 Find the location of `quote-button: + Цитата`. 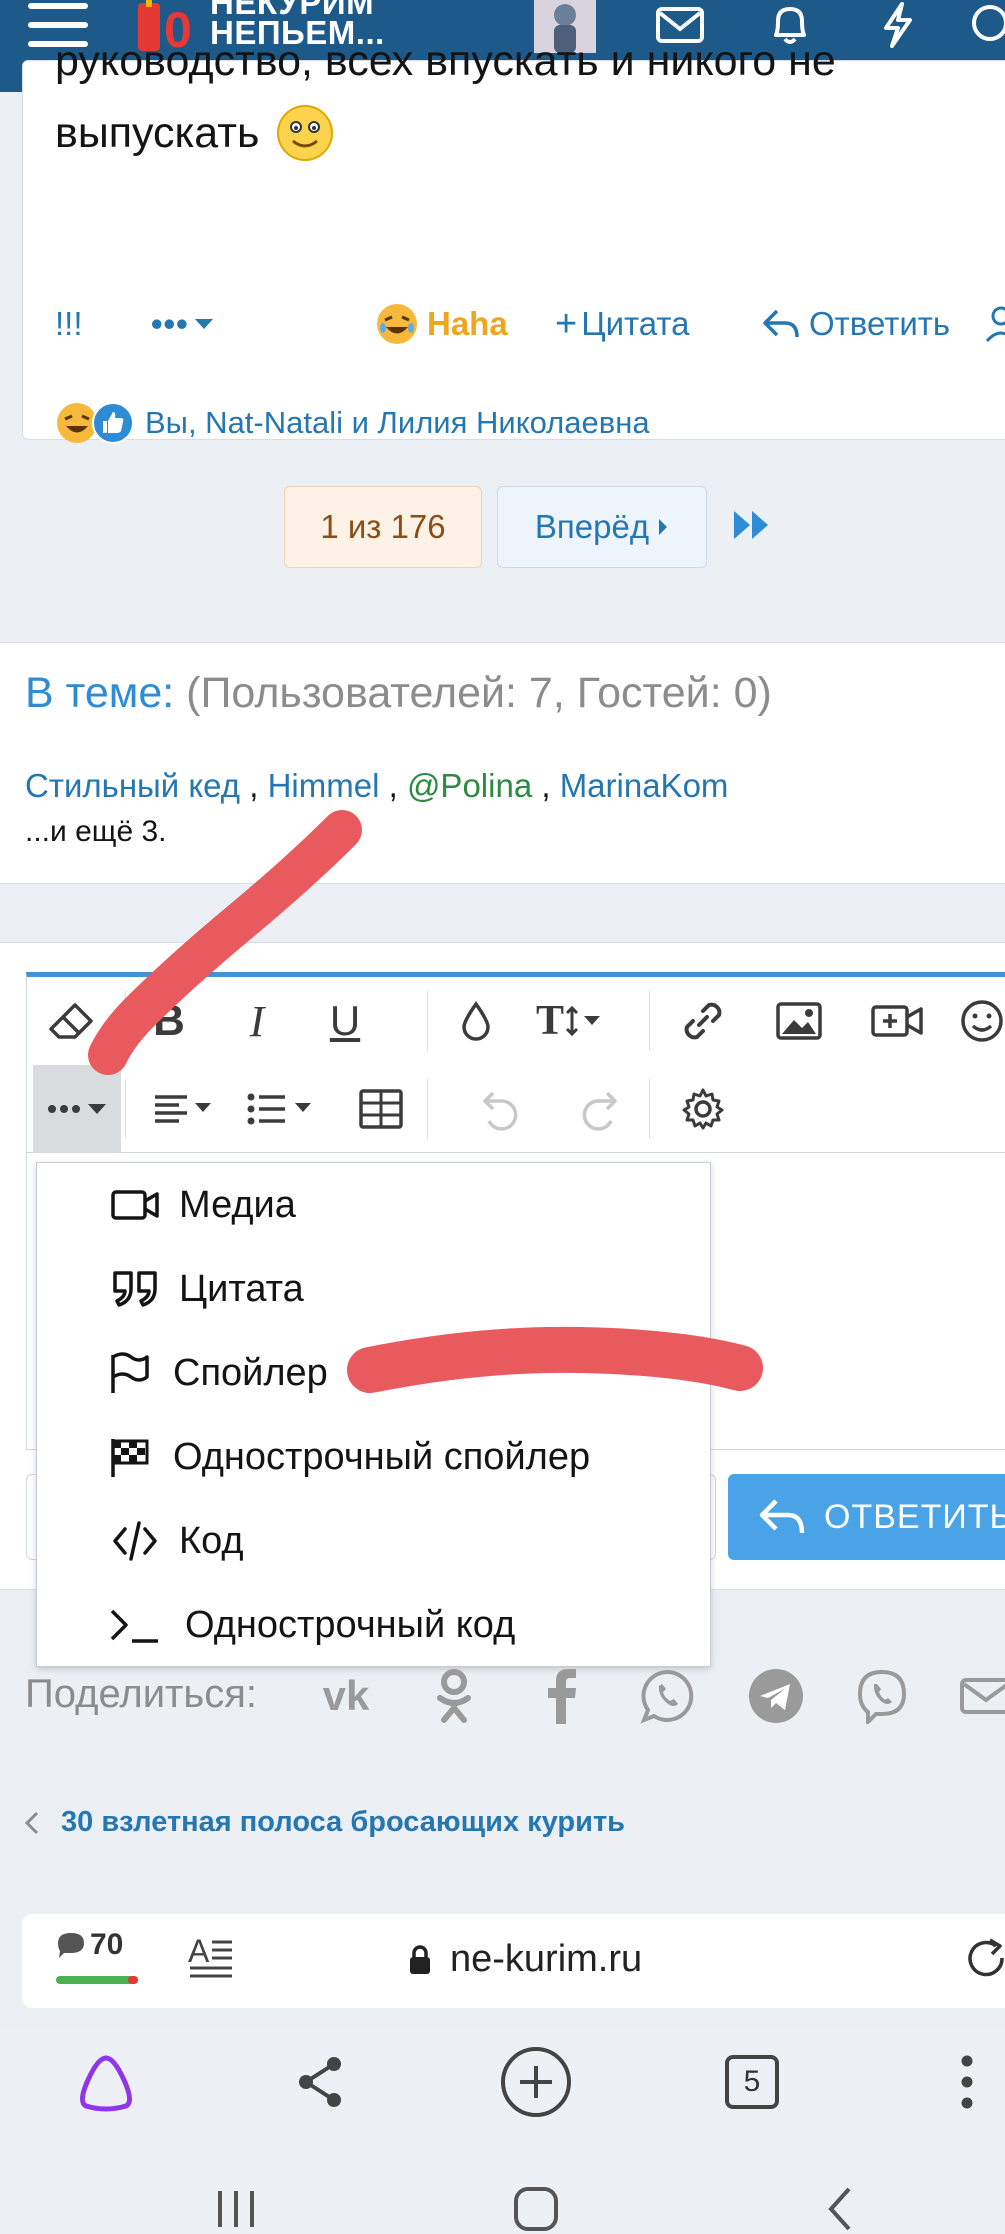

quote-button: + Цитата is located at coordinates (622, 324).